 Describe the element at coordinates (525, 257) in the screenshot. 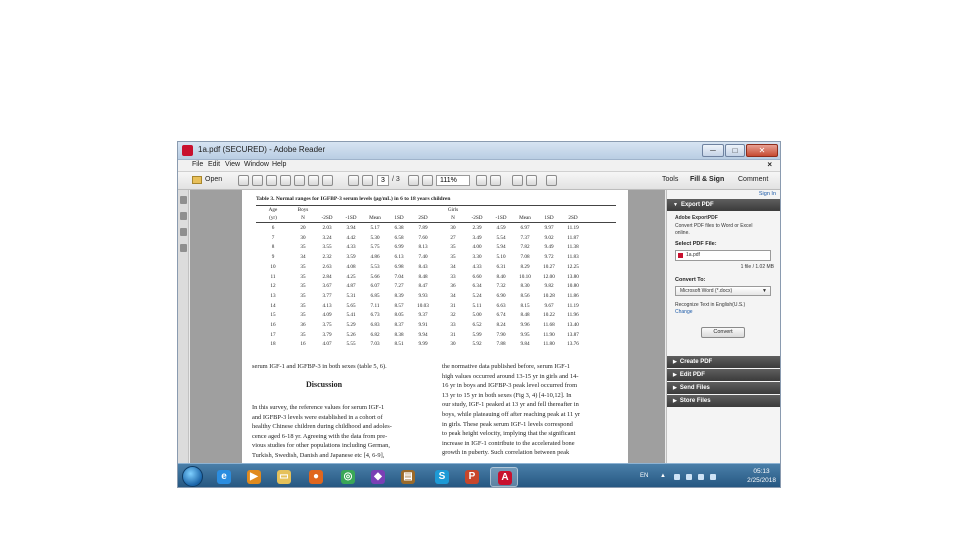

I see `table-cell: 7.08` at that location.